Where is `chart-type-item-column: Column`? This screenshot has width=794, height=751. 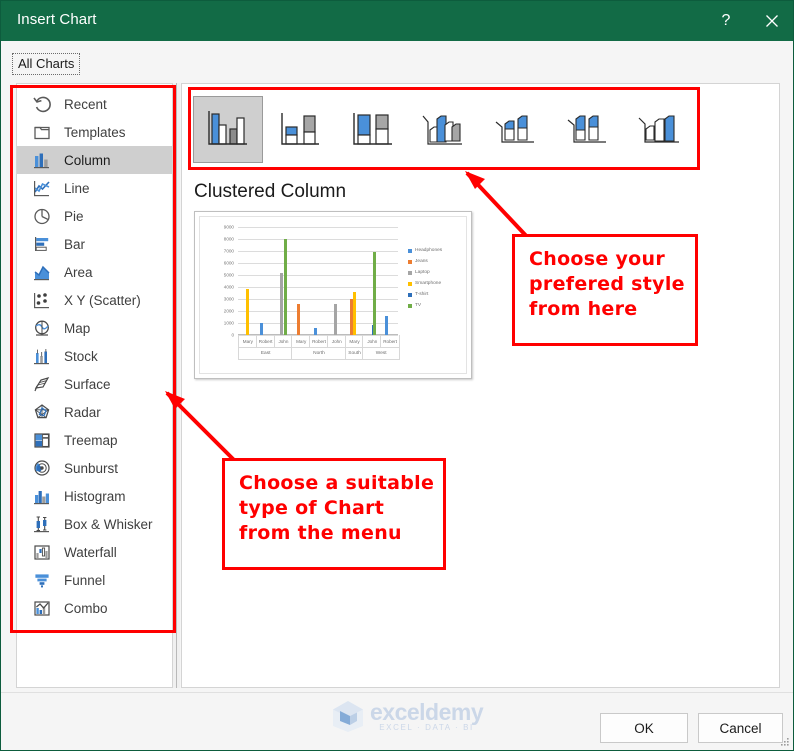 chart-type-item-column: Column is located at coordinates (94, 160).